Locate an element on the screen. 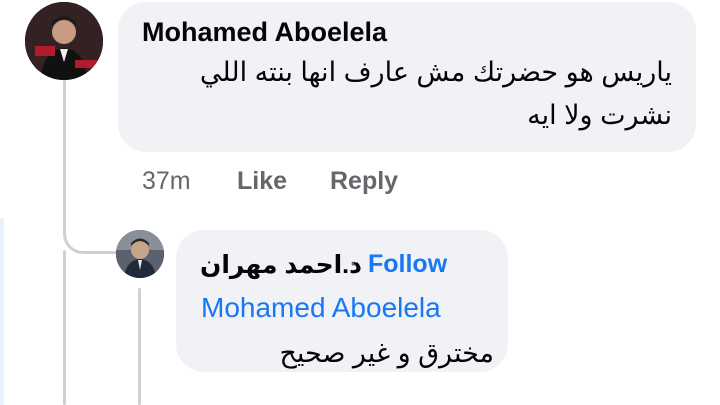 The height and width of the screenshot is (405, 720). reply-avatar is located at coordinates (140, 254).